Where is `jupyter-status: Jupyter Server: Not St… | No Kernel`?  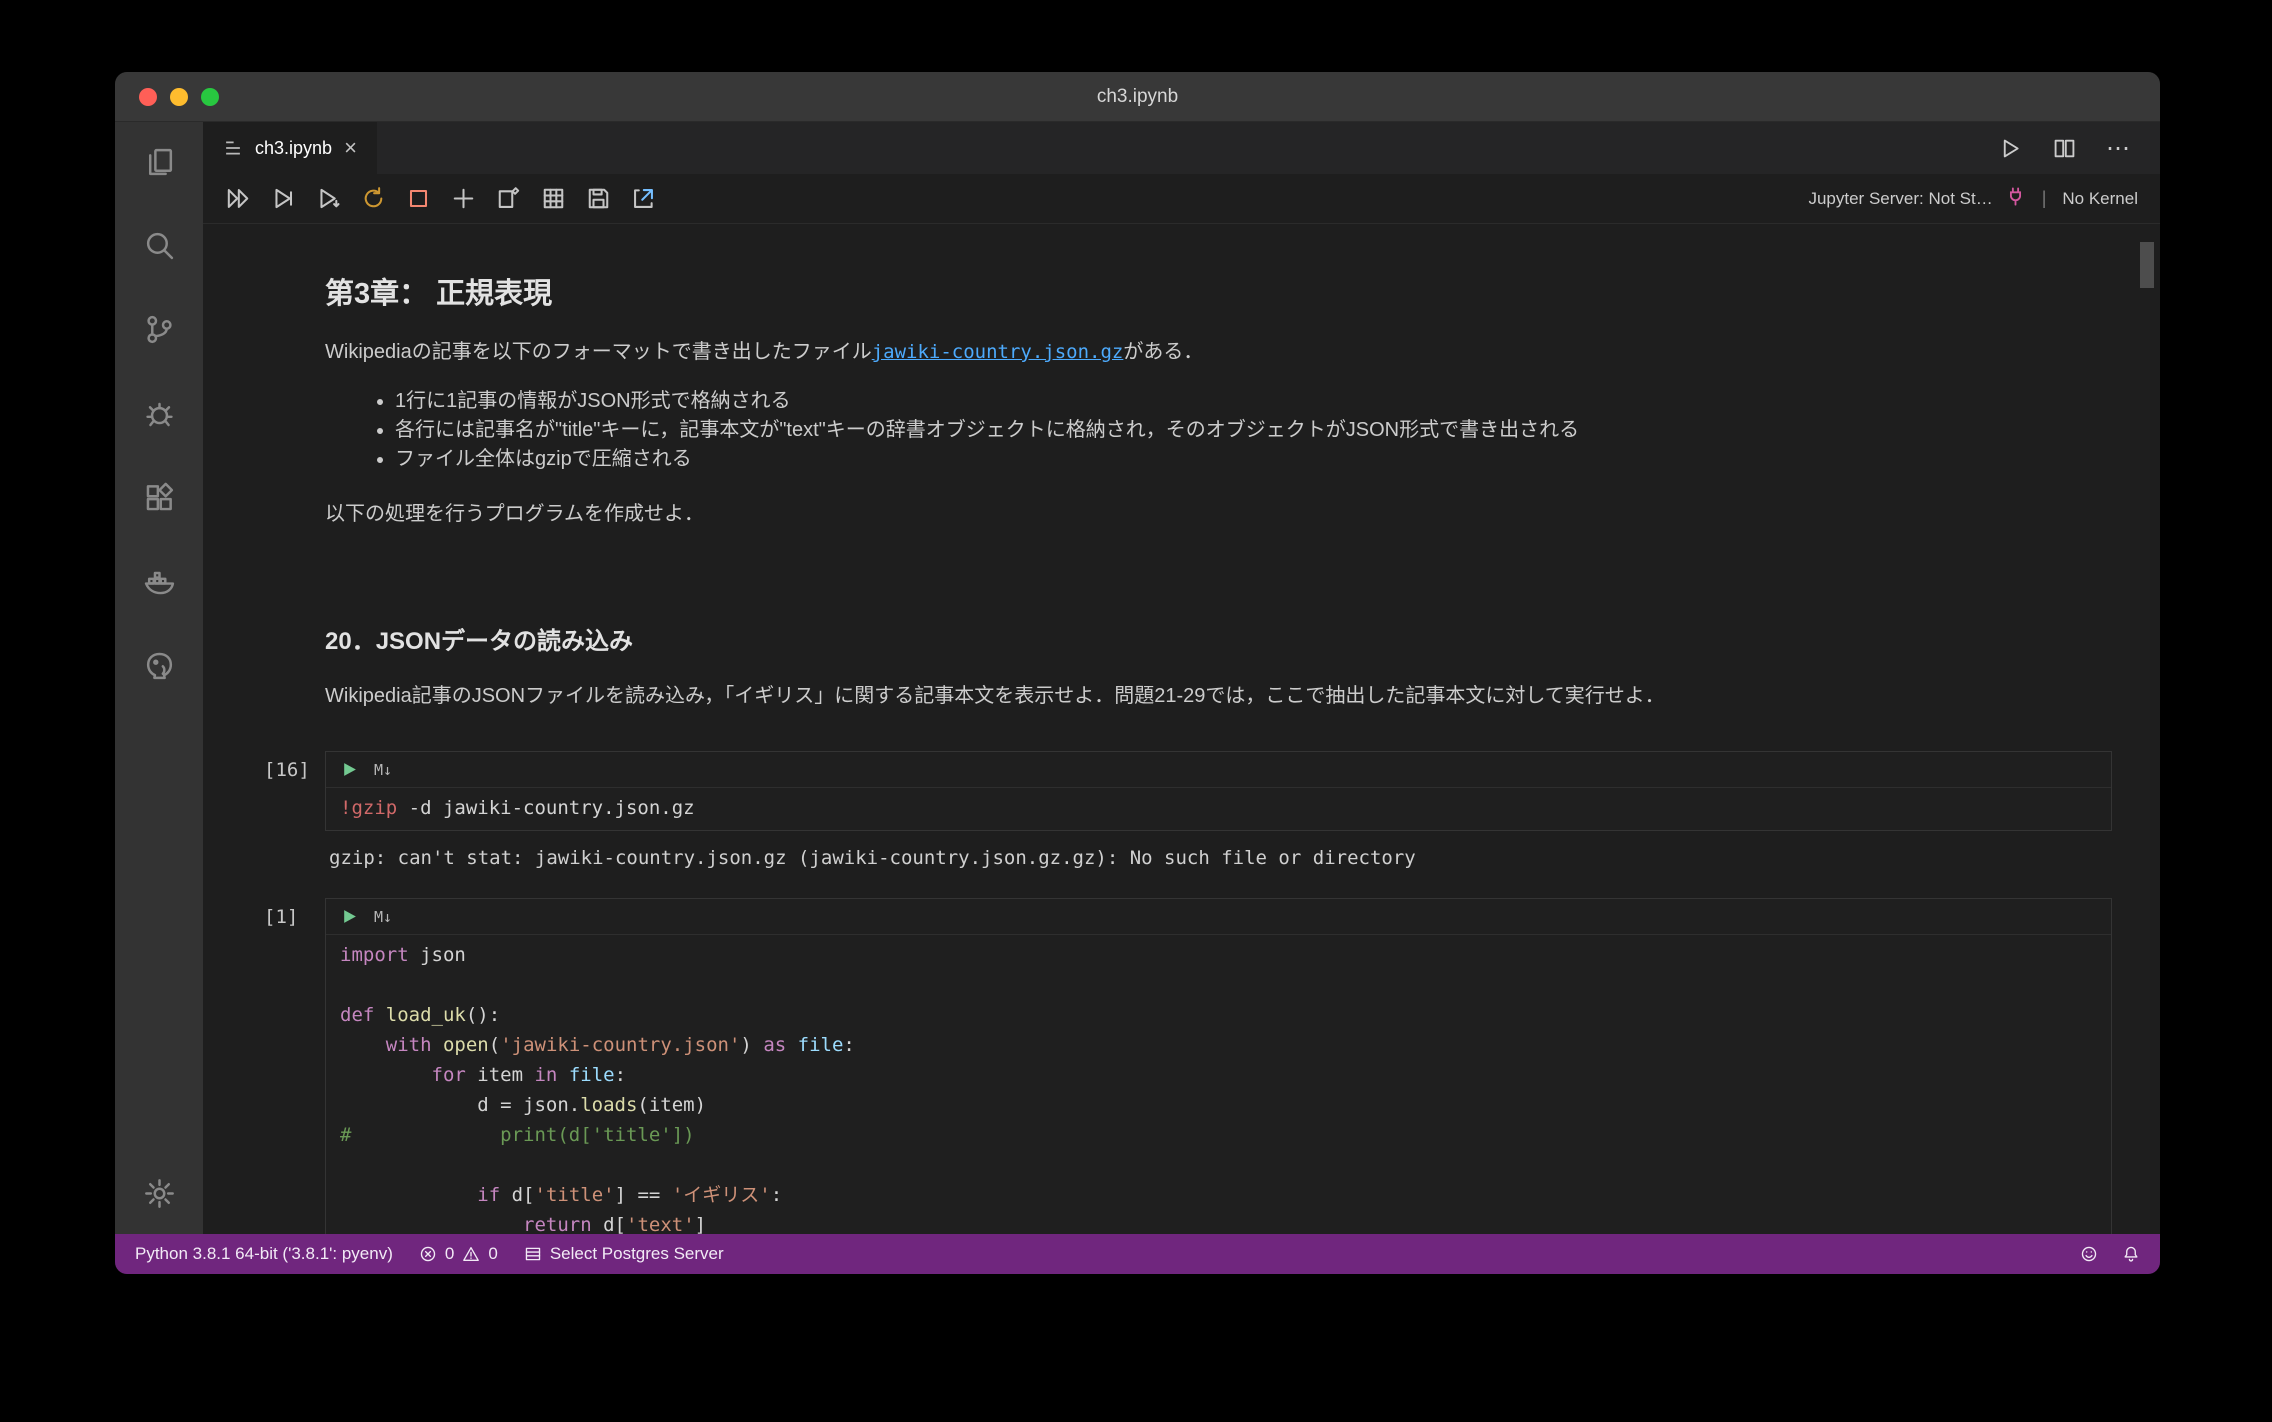 jupyter-status: Jupyter Server: Not St… | No Kernel is located at coordinates (1973, 199).